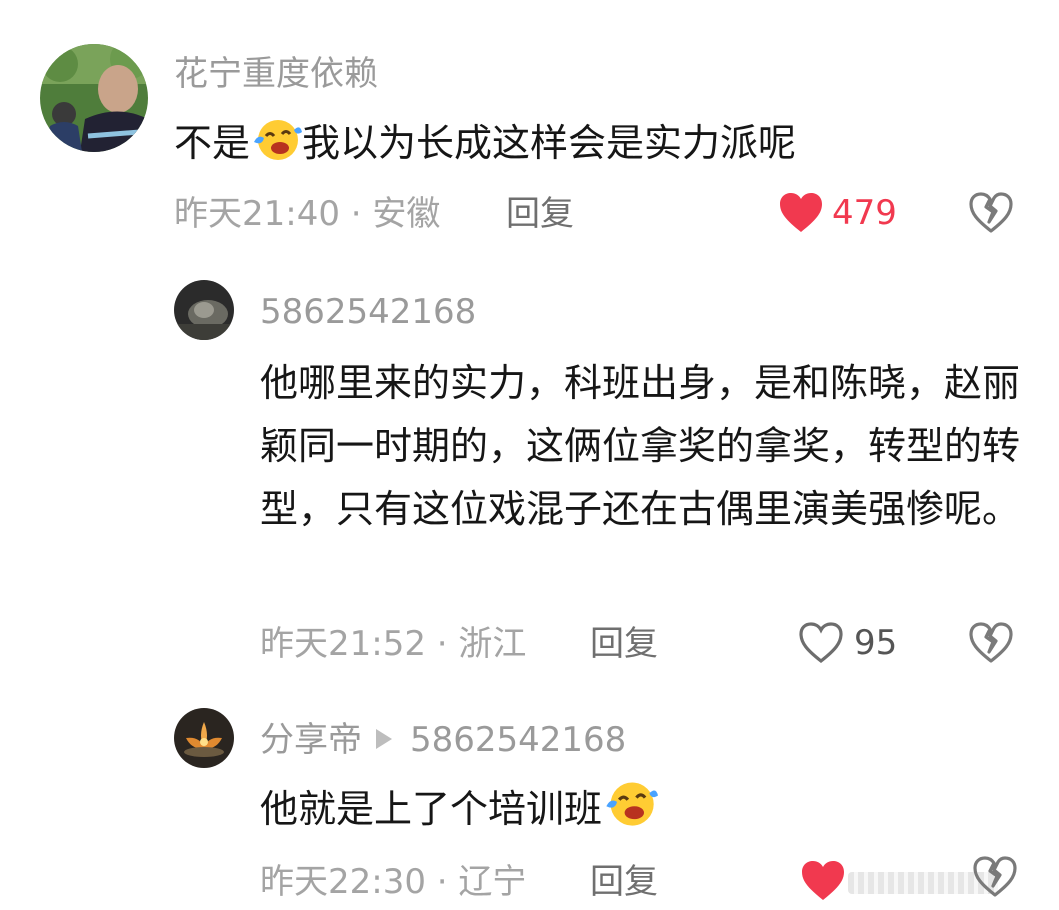 The width and height of the screenshot is (1059, 910). Describe the element at coordinates (431, 809) in the screenshot. I see `comment-text-start: 他就是上了个培训班` at that location.